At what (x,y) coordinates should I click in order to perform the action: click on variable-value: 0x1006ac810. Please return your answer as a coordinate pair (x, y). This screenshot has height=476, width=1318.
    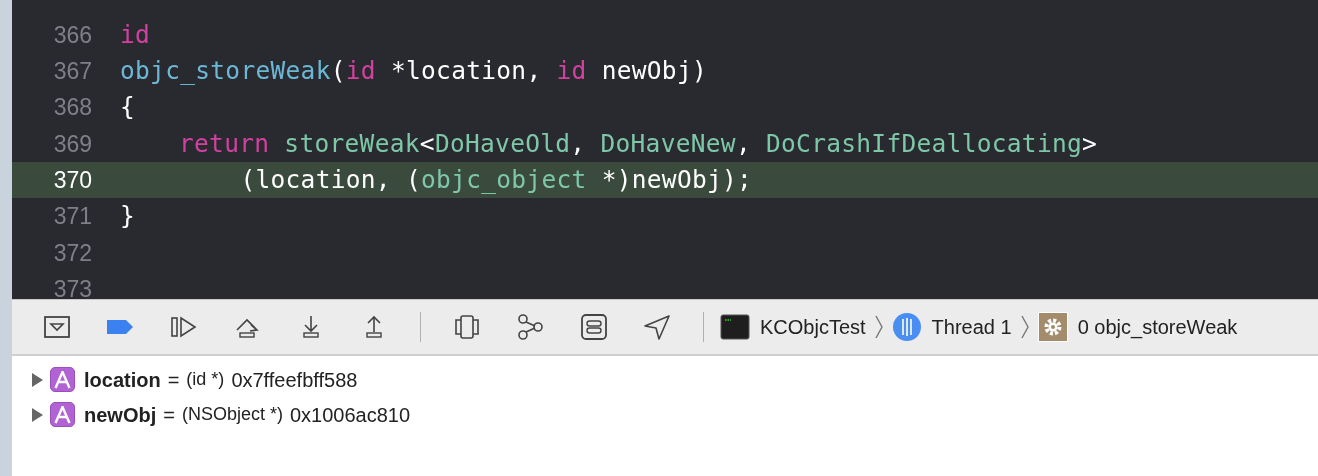
    Looking at the image, I should click on (350, 415).